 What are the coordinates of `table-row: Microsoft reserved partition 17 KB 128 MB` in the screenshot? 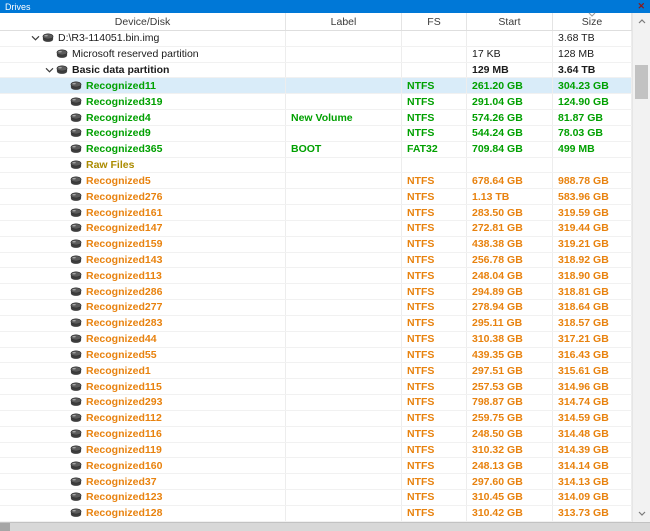 It's located at (316, 54).